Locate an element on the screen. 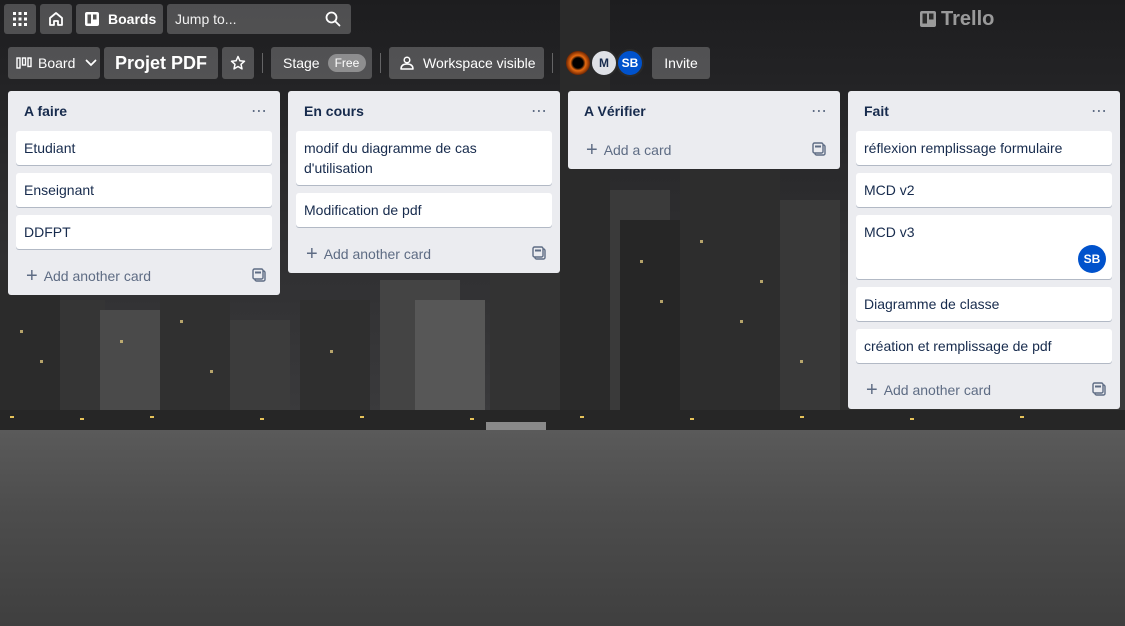 The height and width of the screenshot is (626, 1125). star-board-button is located at coordinates (238, 63).